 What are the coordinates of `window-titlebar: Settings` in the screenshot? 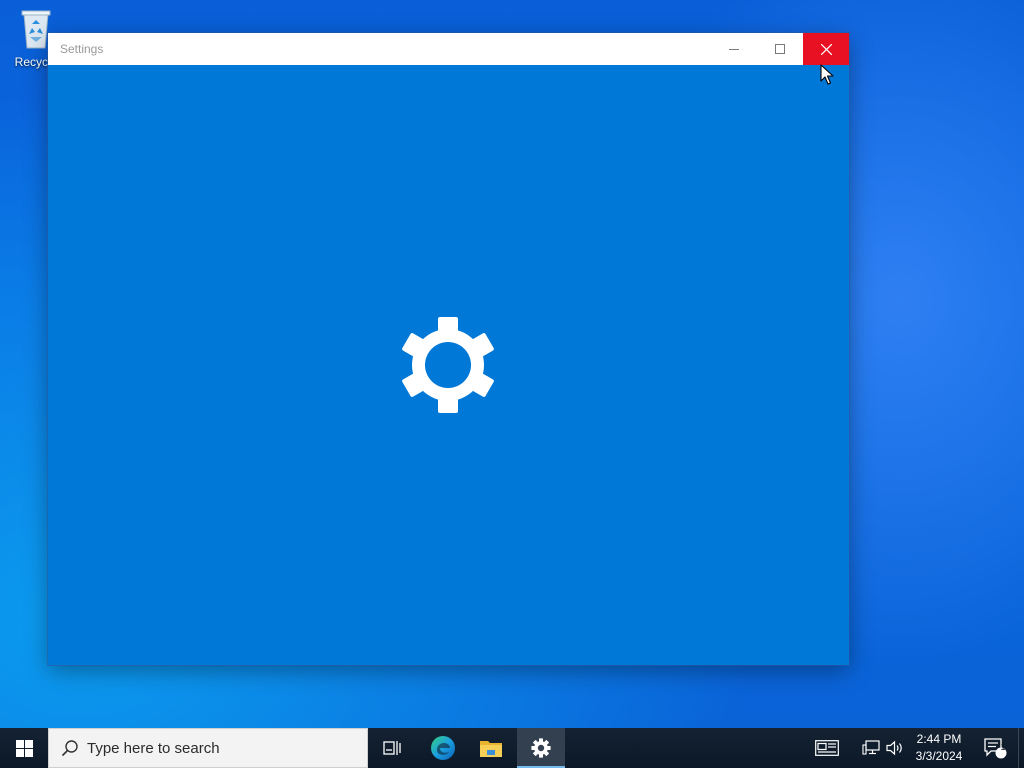 It's located at (448, 49).